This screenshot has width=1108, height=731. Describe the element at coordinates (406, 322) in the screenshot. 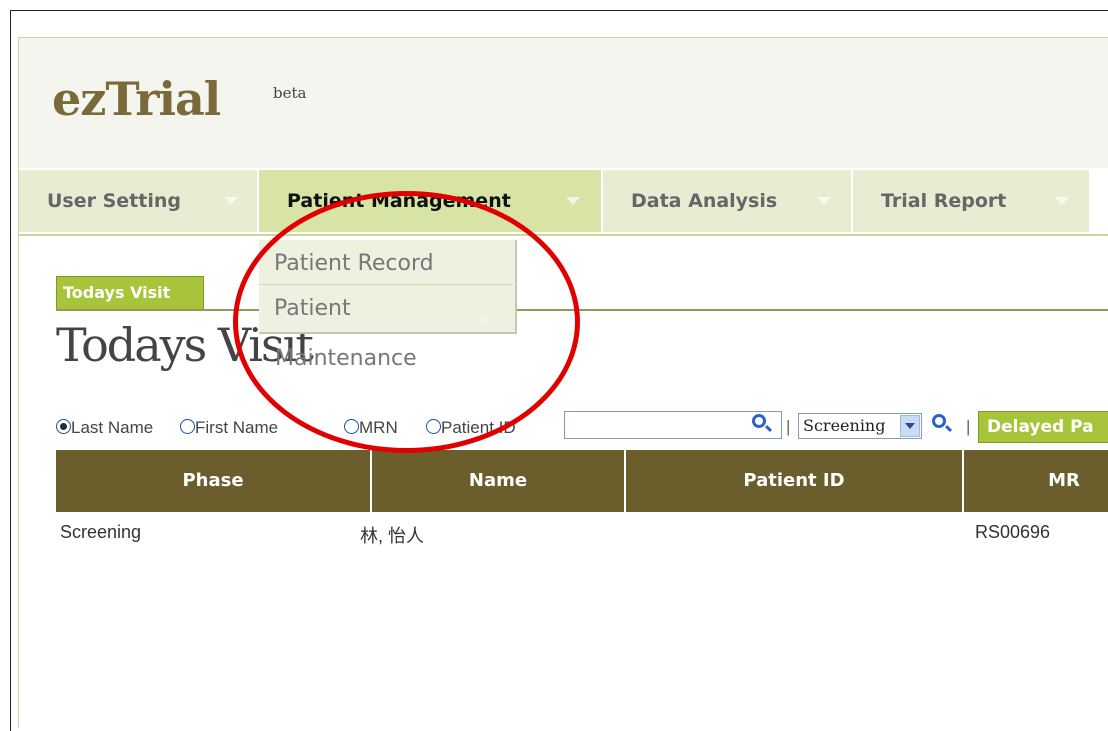

I see `annotation-circle` at that location.